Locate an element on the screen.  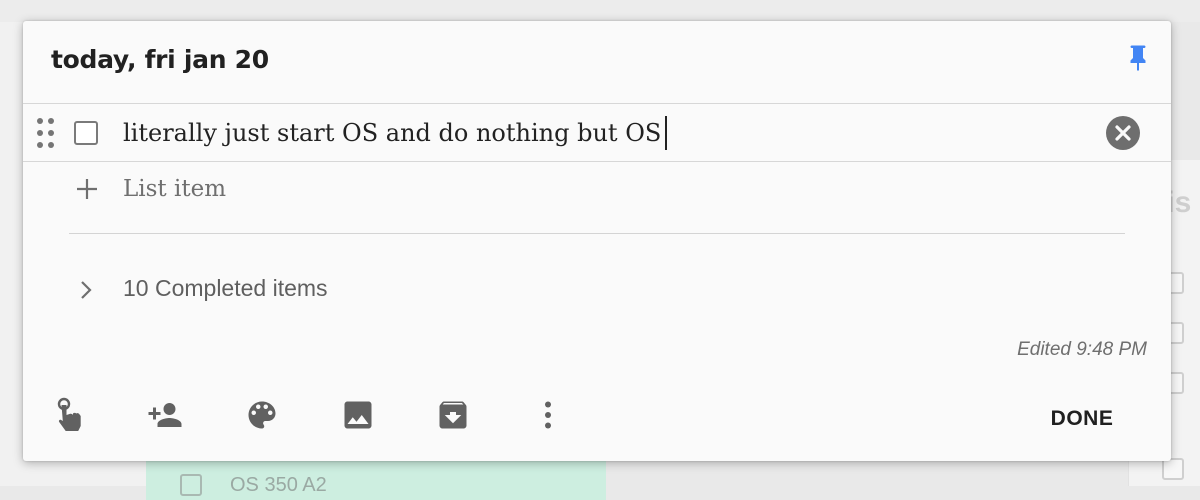
completed-items-toggle: 10 Completed items is located at coordinates (323, 291).